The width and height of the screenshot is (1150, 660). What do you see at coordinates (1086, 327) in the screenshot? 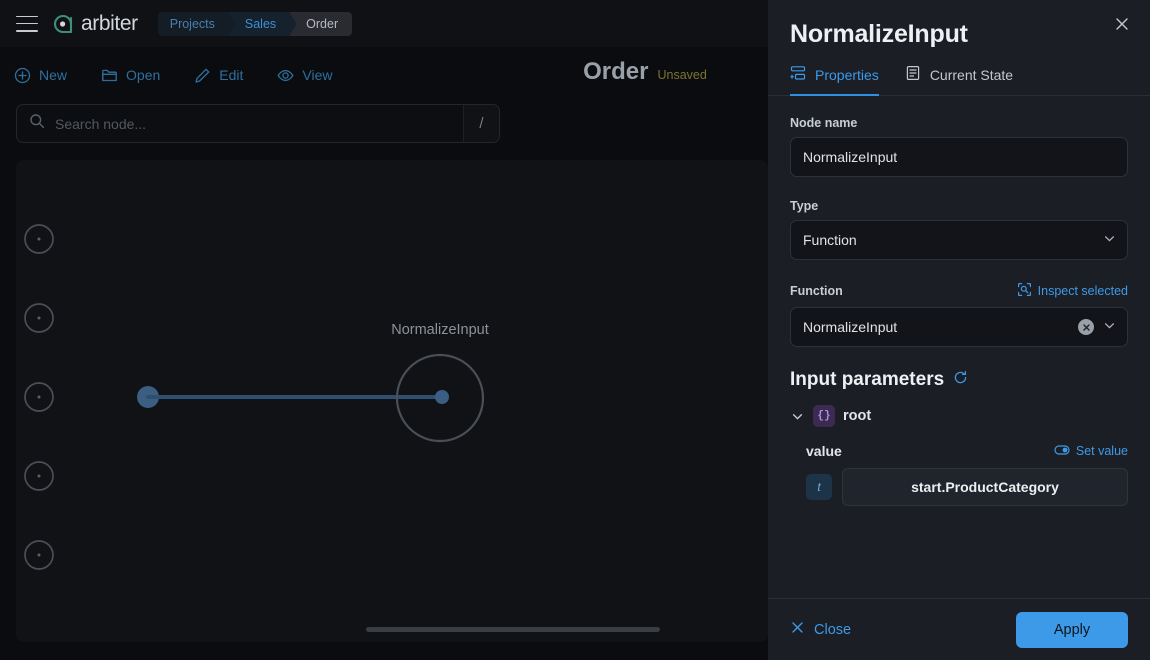
I see `clear-x-icon` at bounding box center [1086, 327].